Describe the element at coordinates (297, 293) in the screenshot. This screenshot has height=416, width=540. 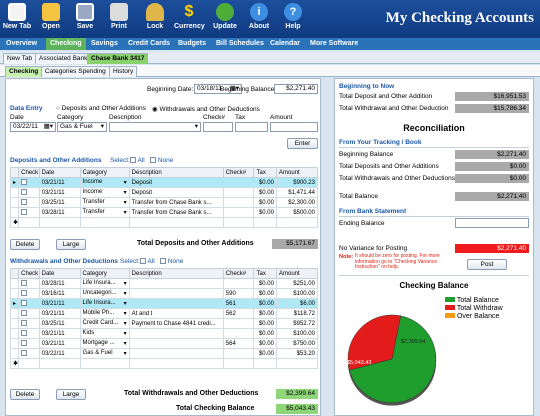
I see `cell-amount: $100.00` at that location.